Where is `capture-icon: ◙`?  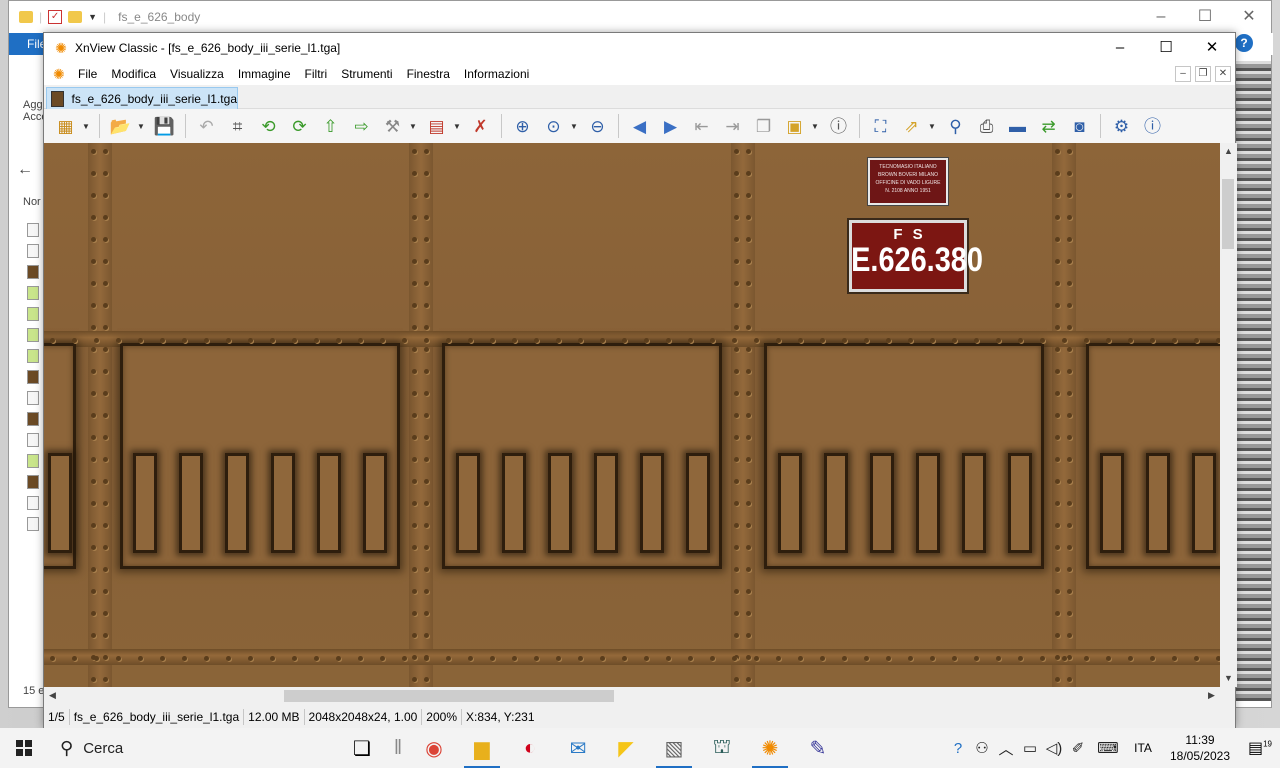 capture-icon: ◙ is located at coordinates (1080, 126).